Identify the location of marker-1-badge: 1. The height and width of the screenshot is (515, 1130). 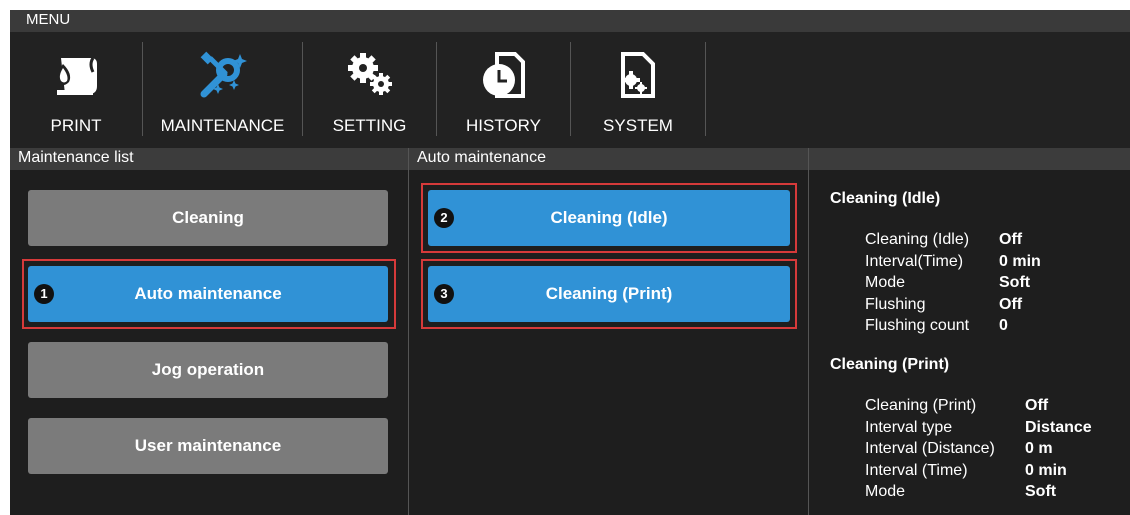
(44, 294).